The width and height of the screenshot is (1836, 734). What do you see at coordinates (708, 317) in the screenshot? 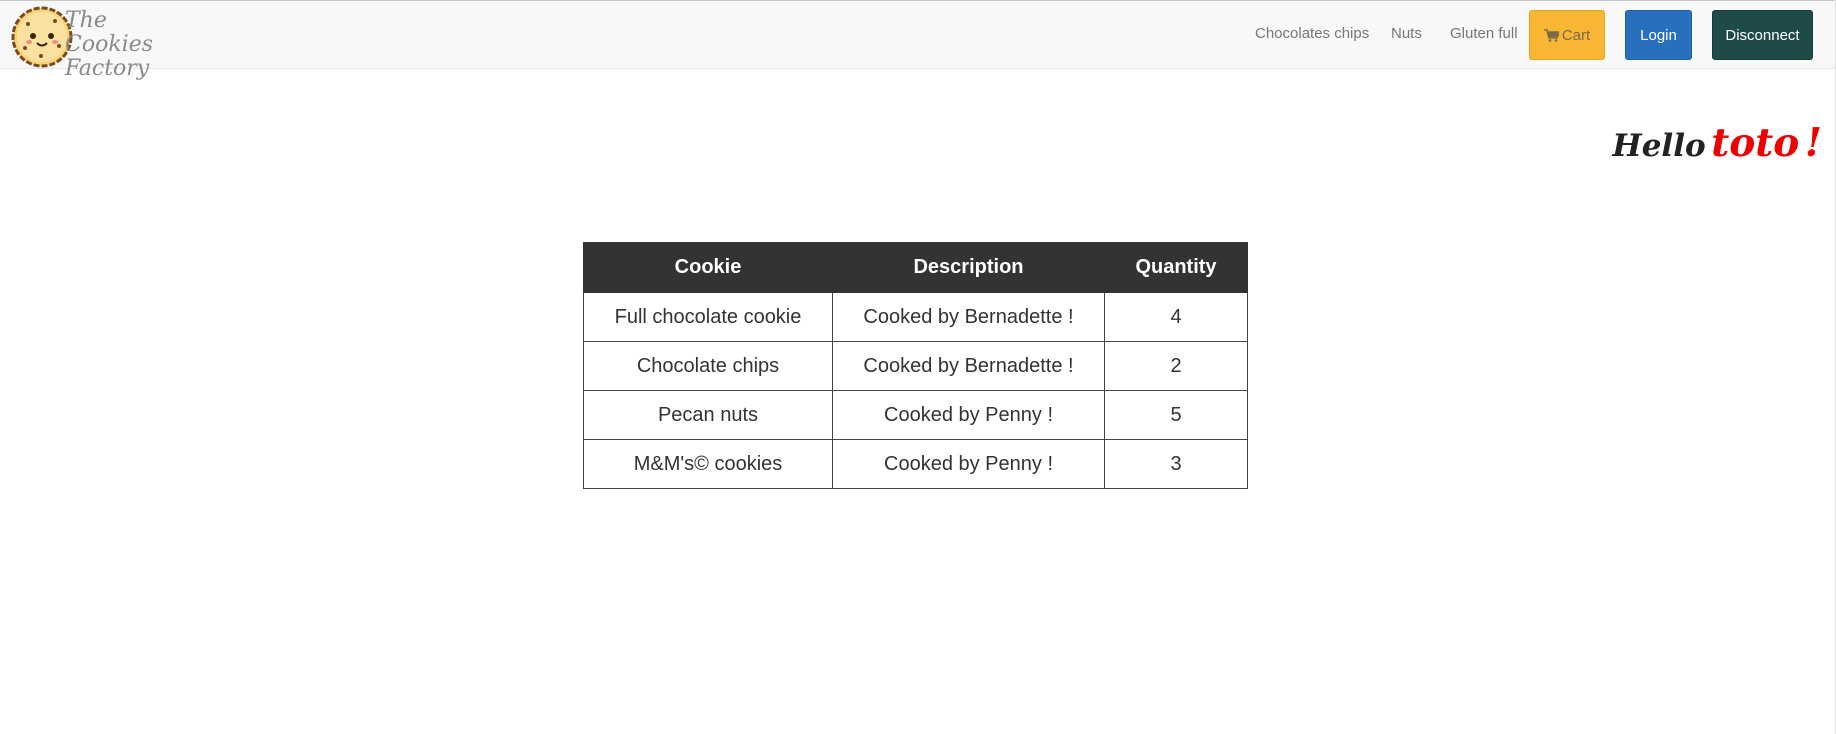
I see `cookie-name-cell: Full chocolate cookie` at bounding box center [708, 317].